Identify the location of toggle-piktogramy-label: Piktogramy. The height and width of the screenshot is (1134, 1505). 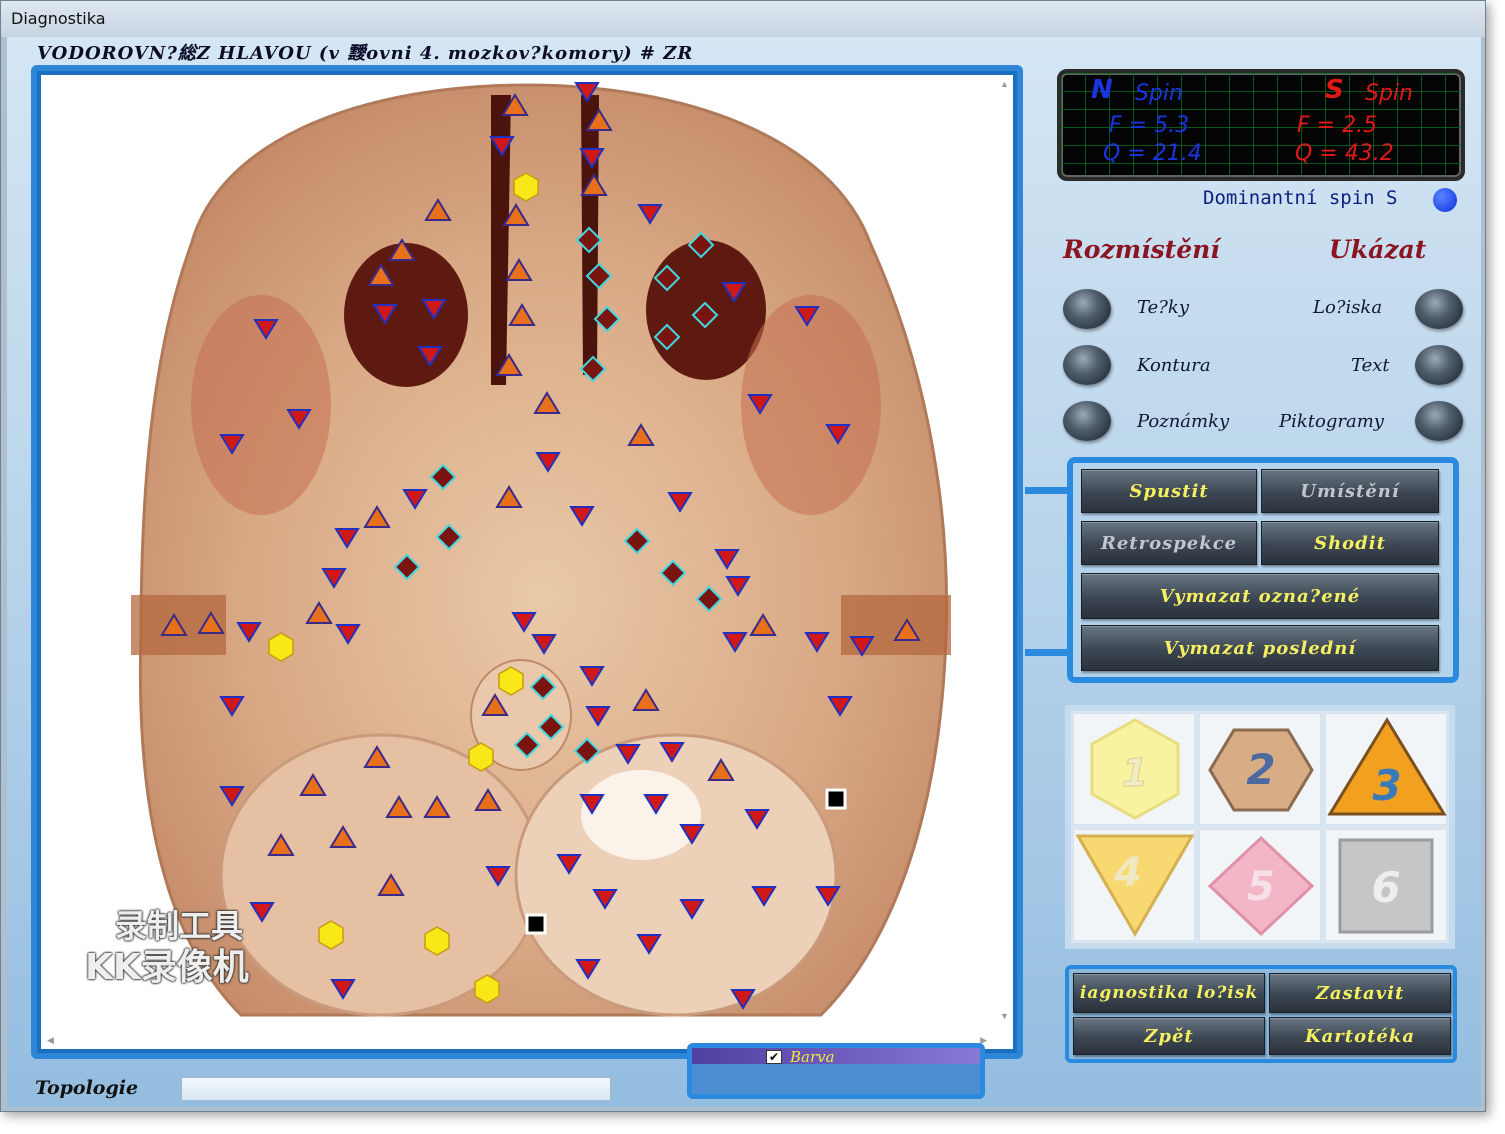
(1331, 421).